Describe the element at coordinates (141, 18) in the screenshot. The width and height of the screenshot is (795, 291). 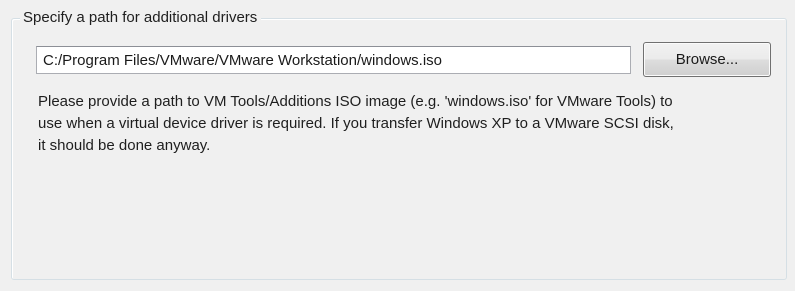
I see `groupbox-title: Specify a path for additional drivers` at that location.